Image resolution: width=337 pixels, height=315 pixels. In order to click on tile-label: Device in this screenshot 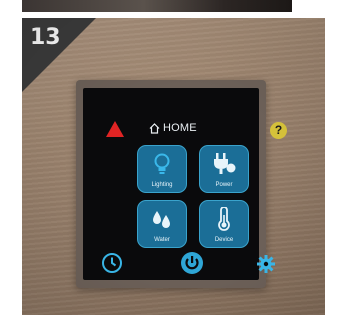, I will do `click(224, 240)`.